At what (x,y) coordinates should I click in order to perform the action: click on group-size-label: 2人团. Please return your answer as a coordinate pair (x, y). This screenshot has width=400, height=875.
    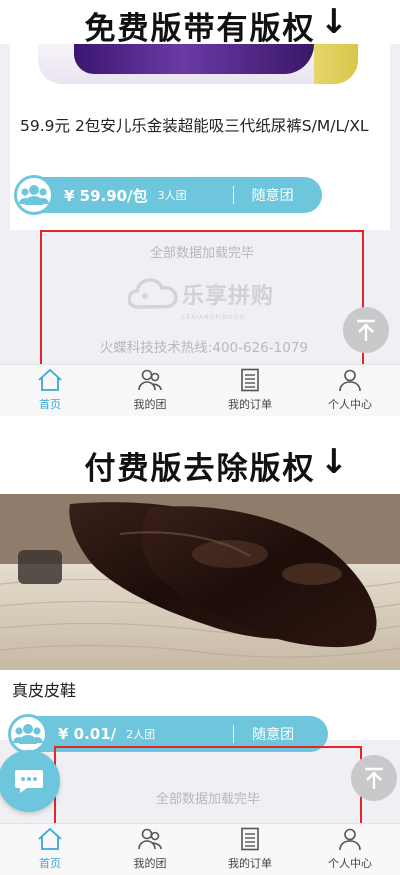
    Looking at the image, I should click on (141, 734).